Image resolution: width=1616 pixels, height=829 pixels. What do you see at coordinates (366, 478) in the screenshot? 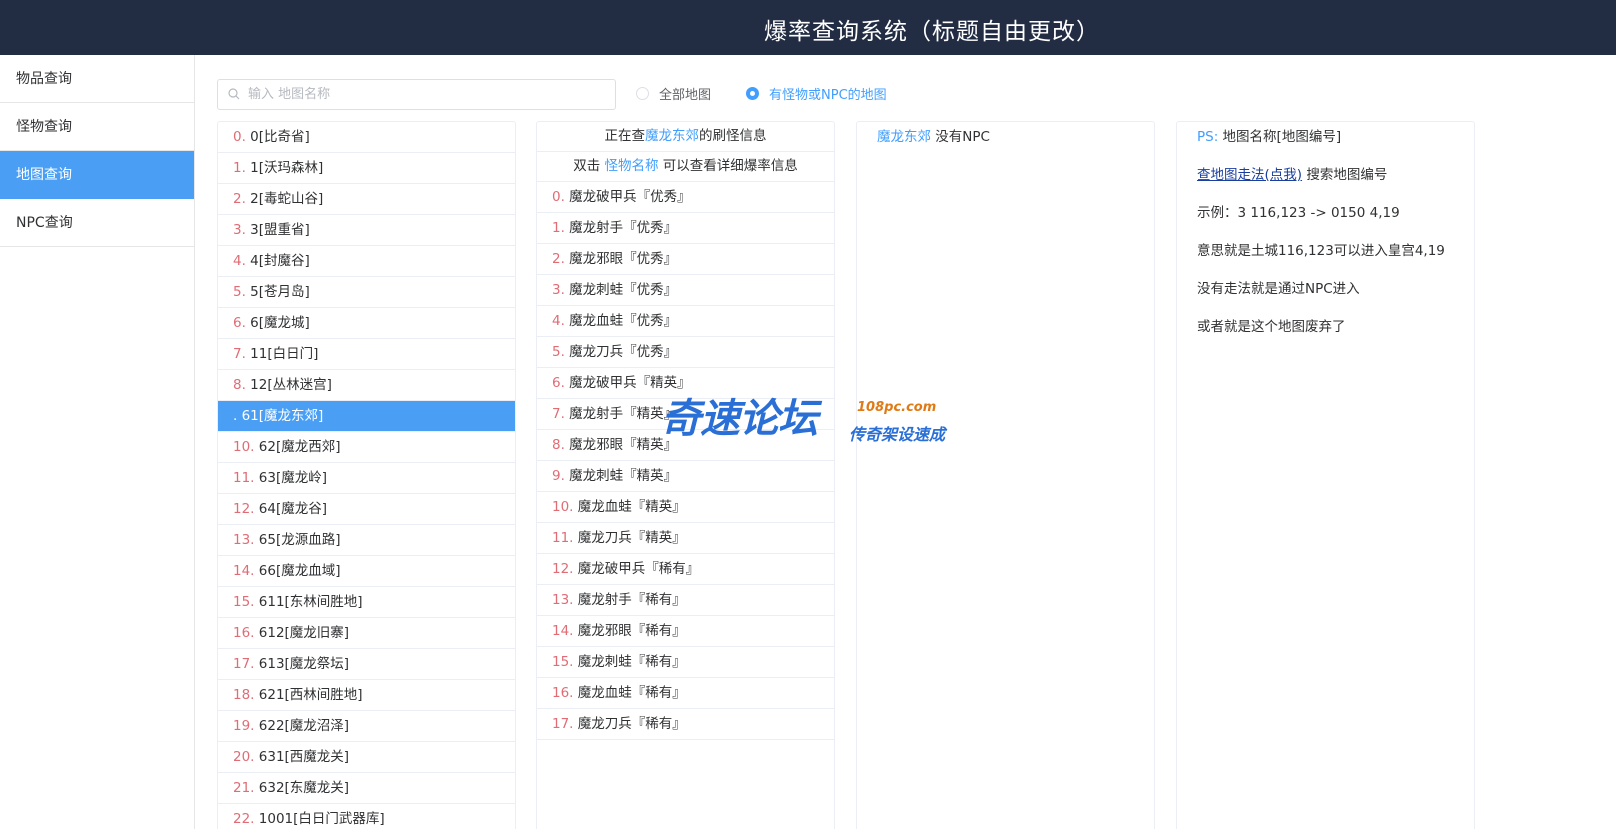
I see `map-list-item: 11. 63[魔龙岭]` at bounding box center [366, 478].